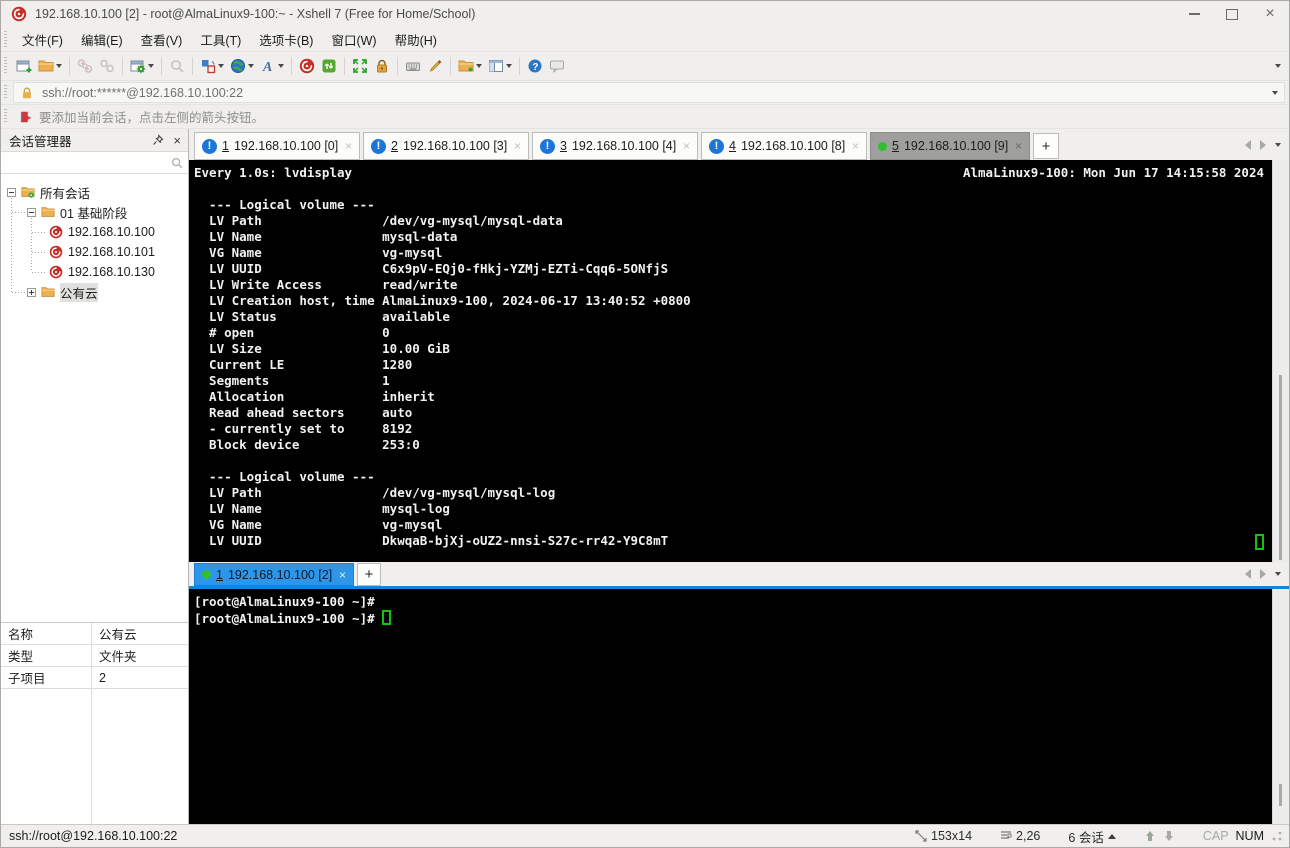 The image size is (1290, 848). I want to click on terminal-bottom-scrollbar, so click(1280, 706).